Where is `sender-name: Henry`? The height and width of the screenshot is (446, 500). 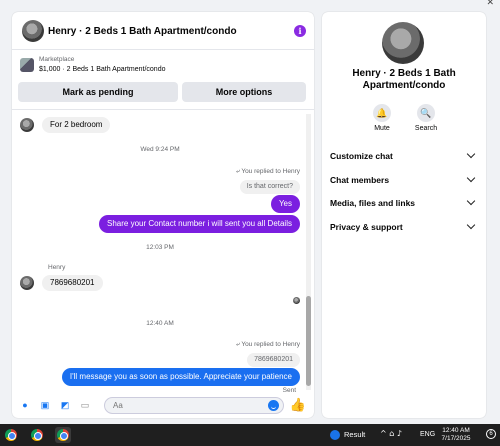
sender-name: Henry is located at coordinates (57, 267).